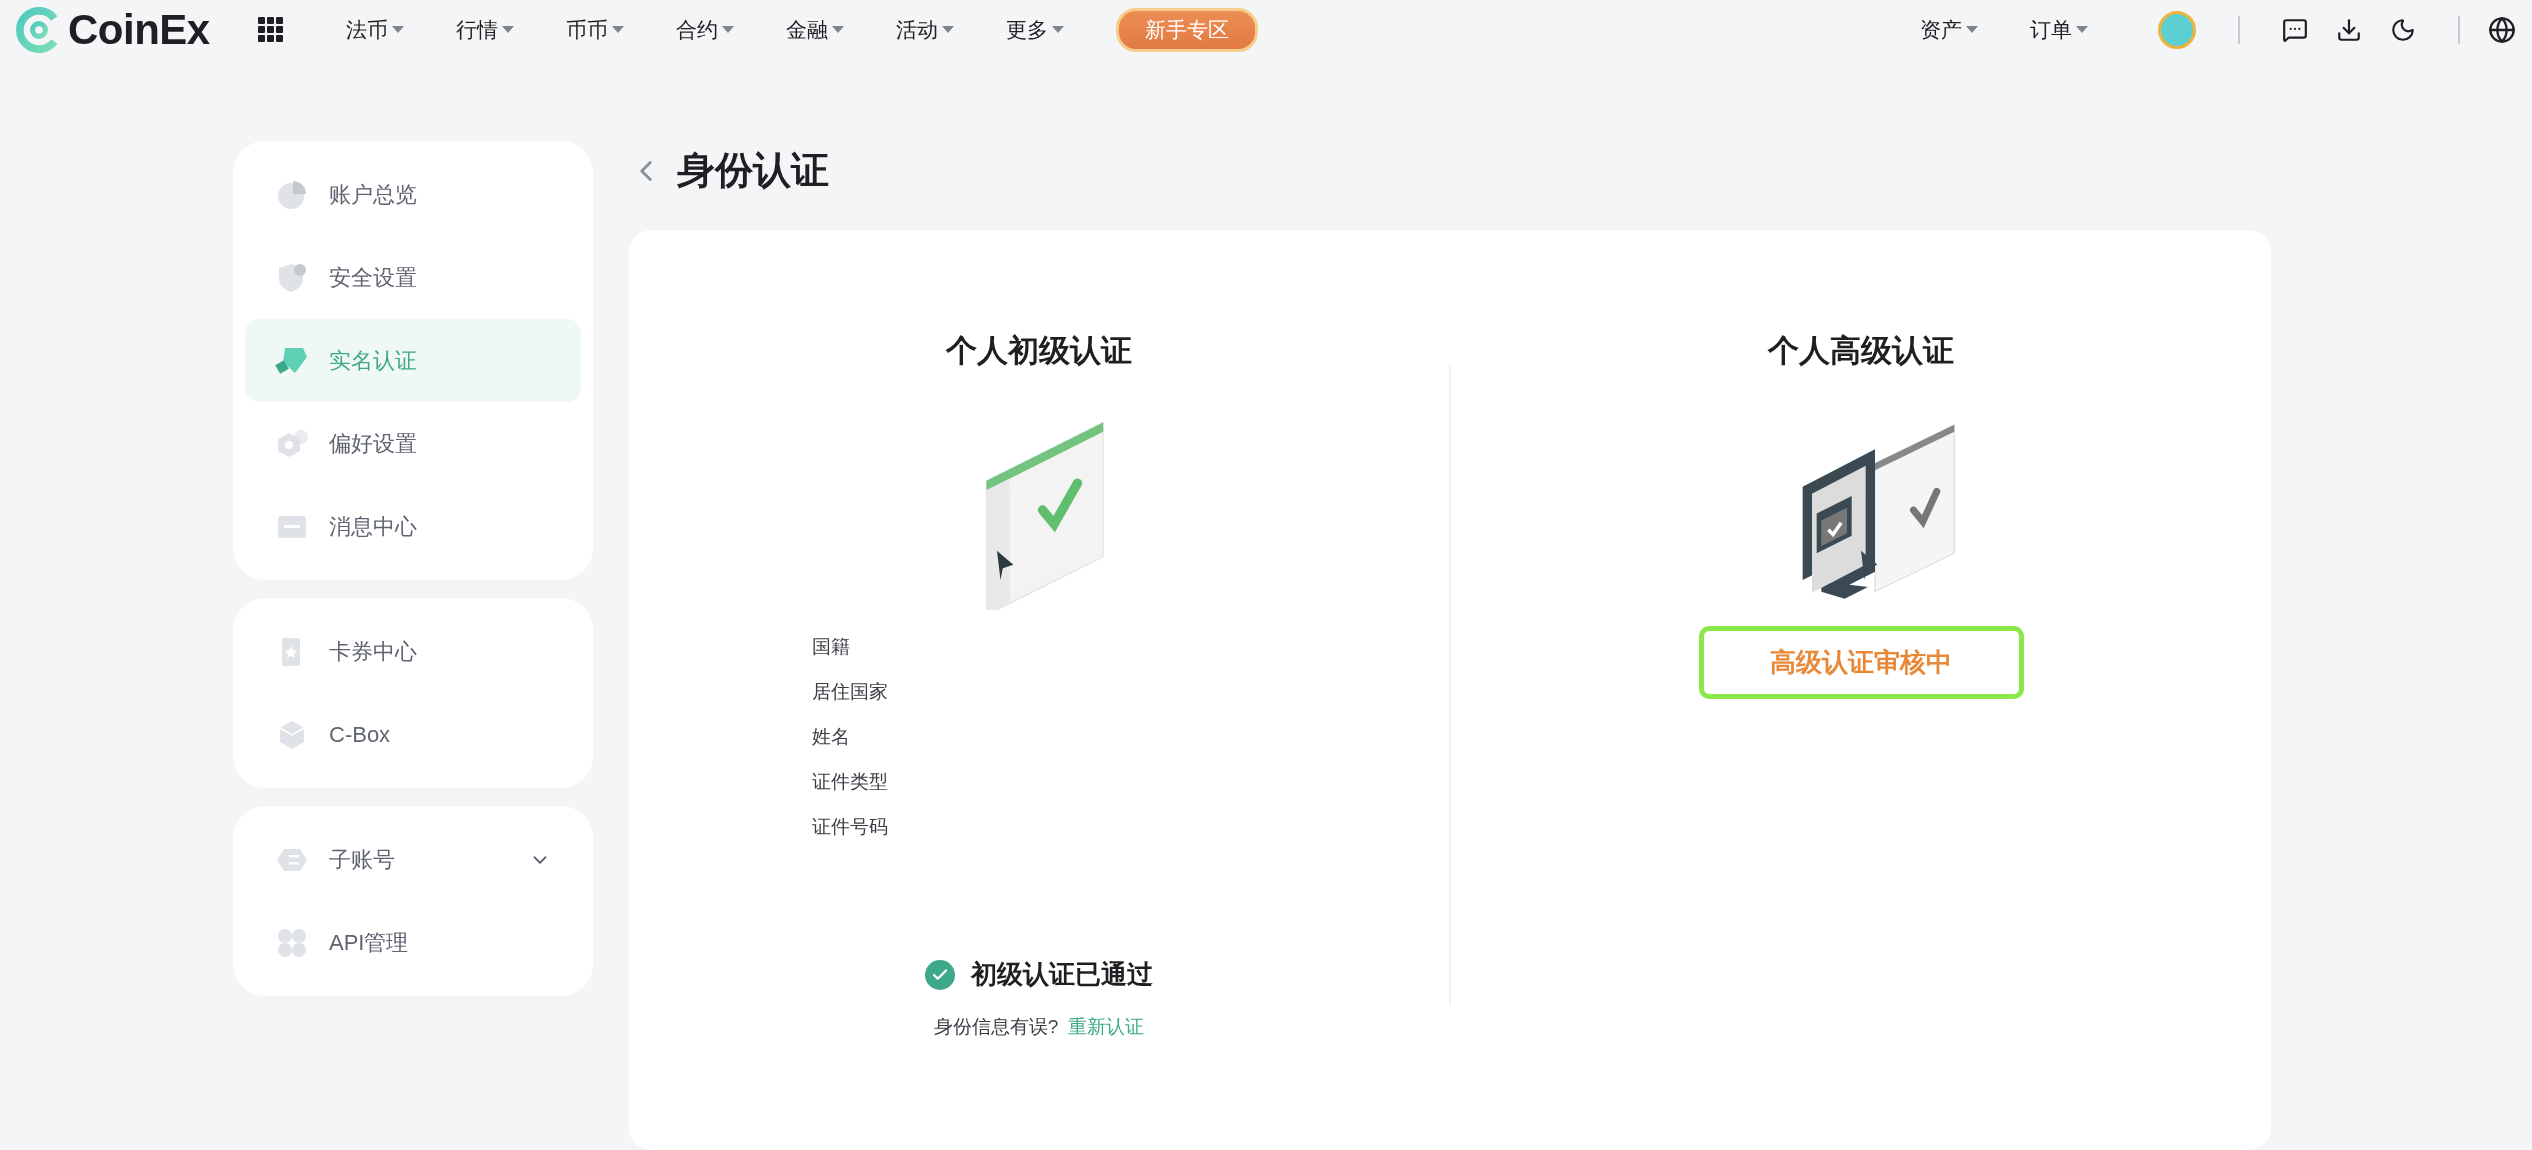 The height and width of the screenshot is (1150, 2532). Describe the element at coordinates (413, 194) in the screenshot. I see `sidebar-item: 账户总览` at that location.